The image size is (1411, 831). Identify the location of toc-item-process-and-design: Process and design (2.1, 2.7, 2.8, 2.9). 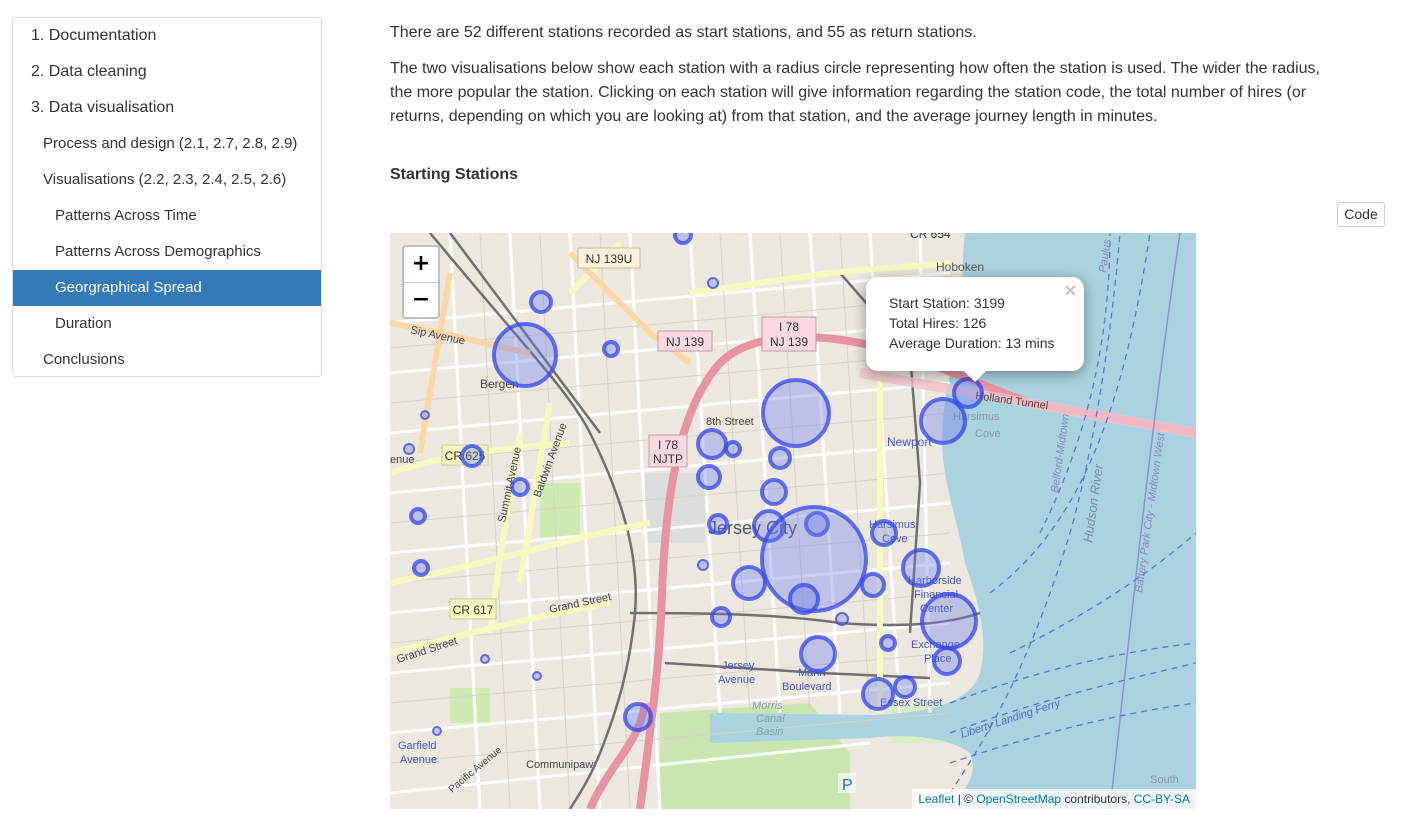
(167, 144).